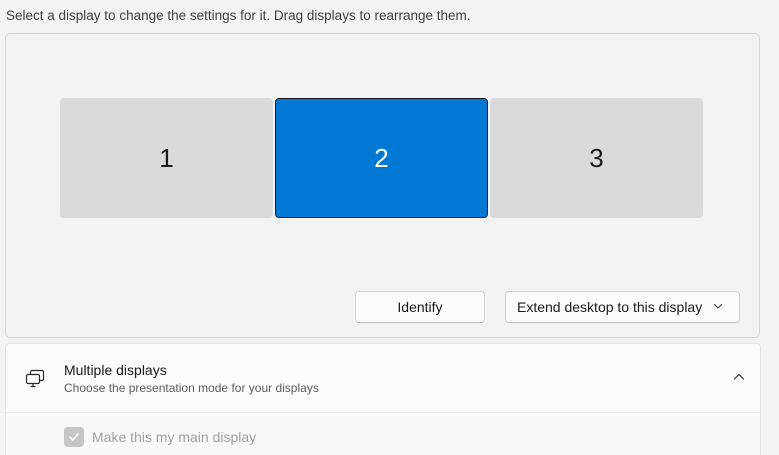 This screenshot has width=779, height=455. I want to click on display-1-tile: 1, so click(166, 158).